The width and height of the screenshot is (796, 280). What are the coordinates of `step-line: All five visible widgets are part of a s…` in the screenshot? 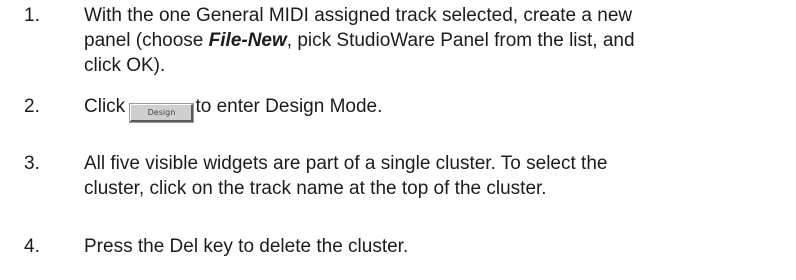 It's located at (346, 163).